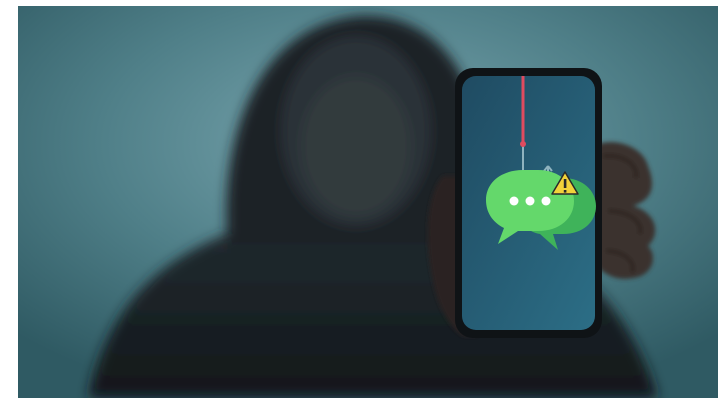  I want to click on smartphone, so click(528, 203).